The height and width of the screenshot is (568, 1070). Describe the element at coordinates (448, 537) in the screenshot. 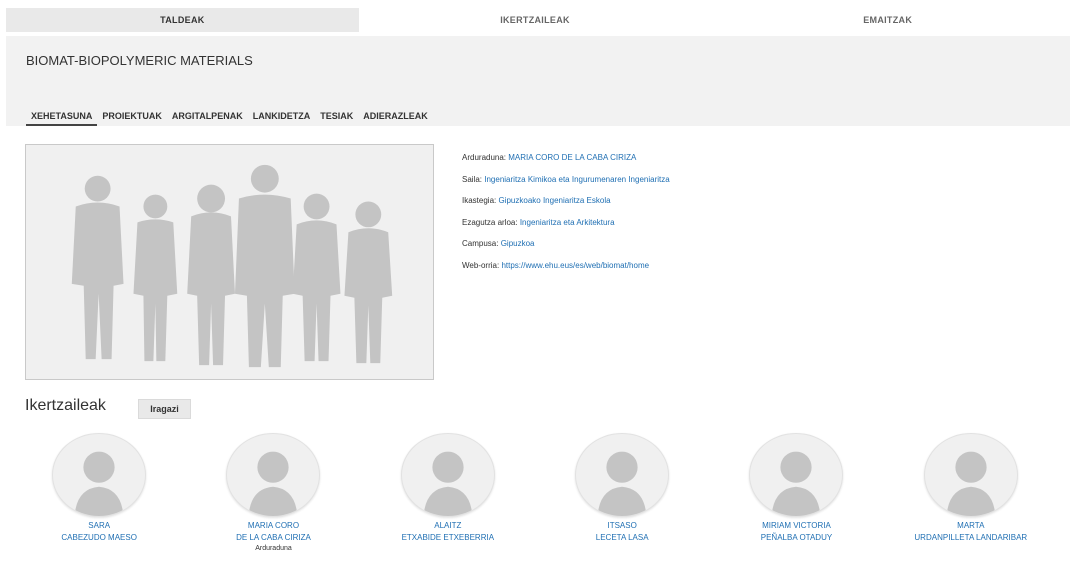

I see `researcher-last-name: ETXABIDE ETXEBERRIA` at that location.